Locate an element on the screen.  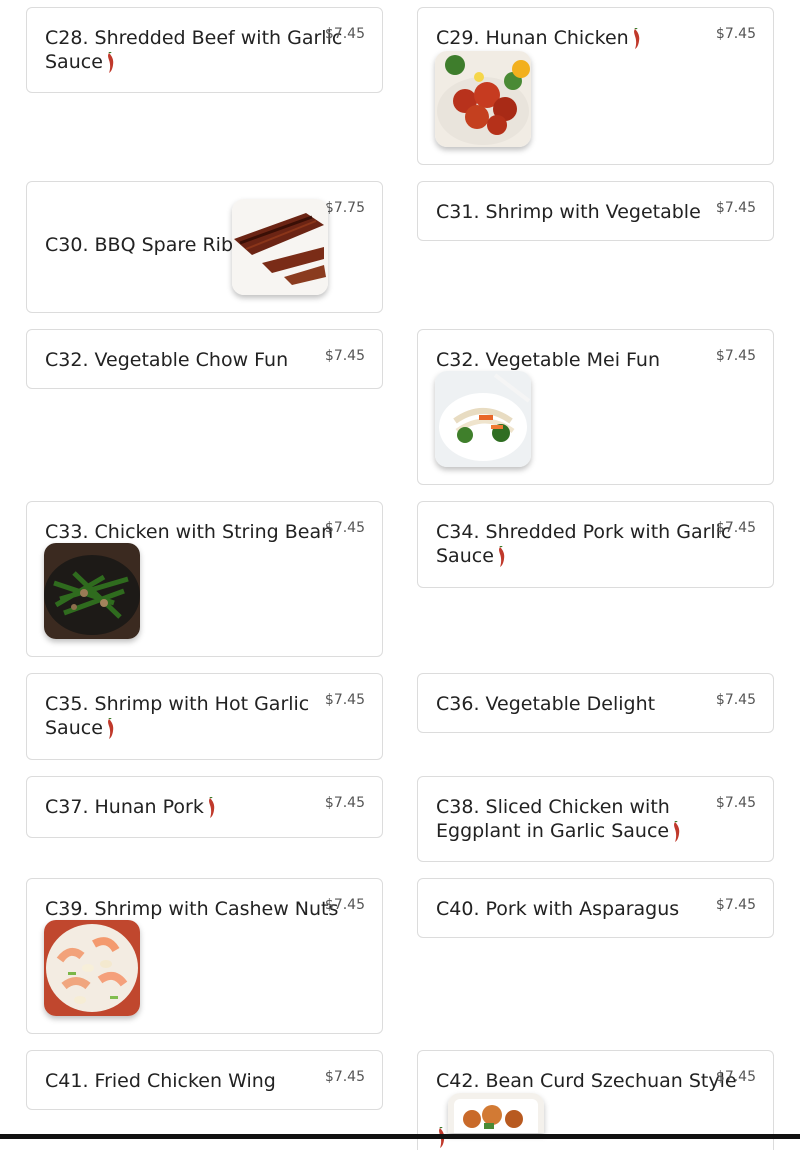
item-name: C35. Shrimp with Hot Garlic Sauce is located at coordinates (177, 716).